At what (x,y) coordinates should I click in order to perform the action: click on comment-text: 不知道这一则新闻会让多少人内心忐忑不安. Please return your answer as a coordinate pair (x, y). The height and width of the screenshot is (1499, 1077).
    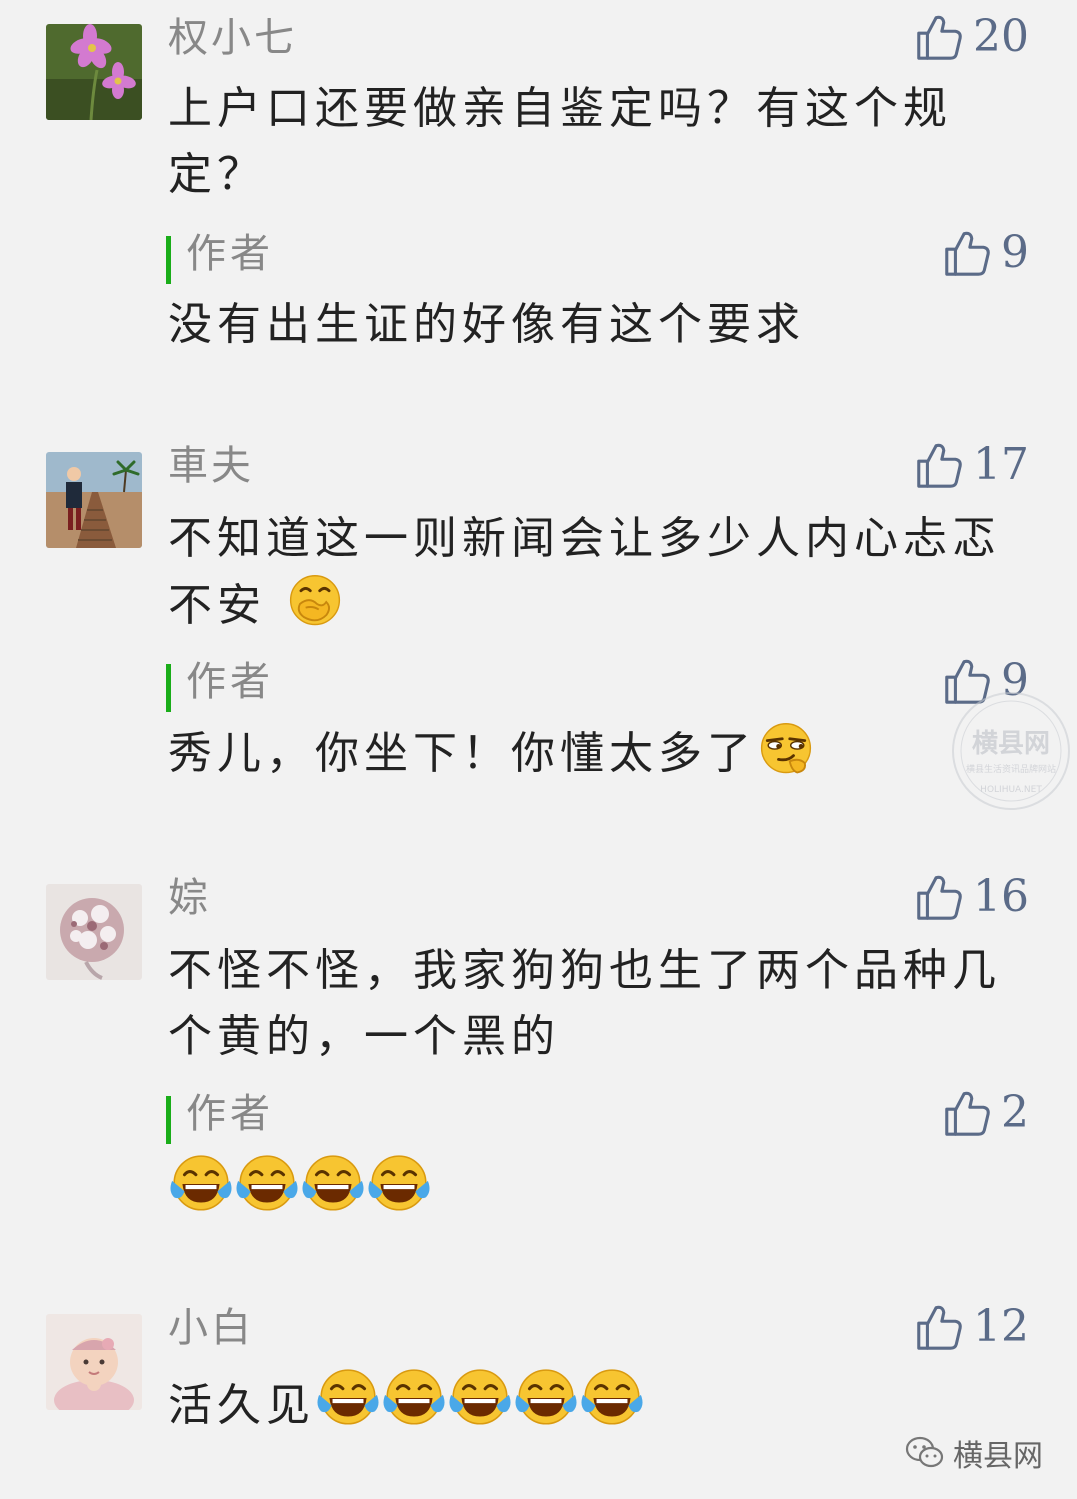
    Looking at the image, I should click on (598, 572).